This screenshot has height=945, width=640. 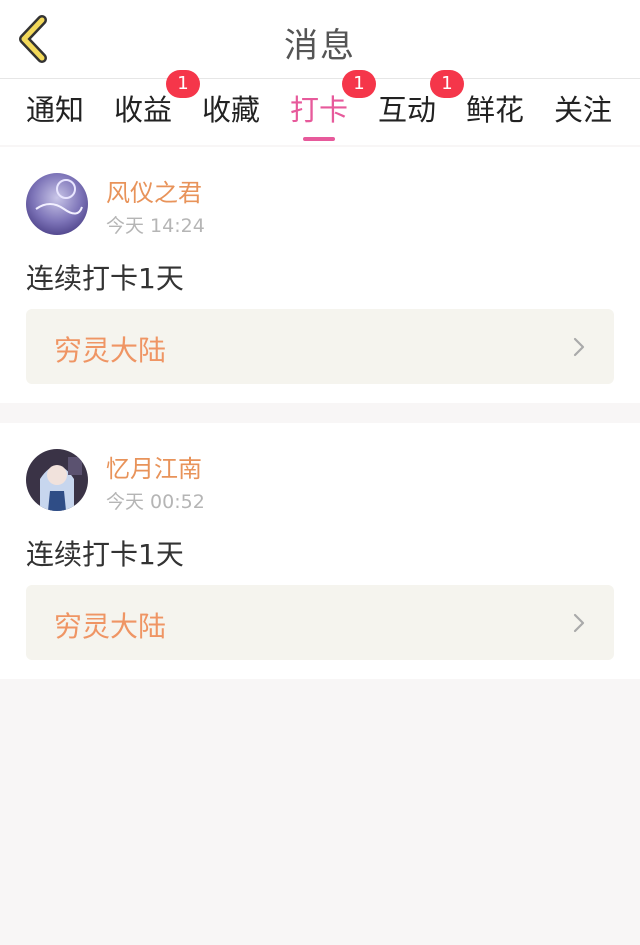 I want to click on tab-interaction: 互动 1, so click(x=421, y=102).